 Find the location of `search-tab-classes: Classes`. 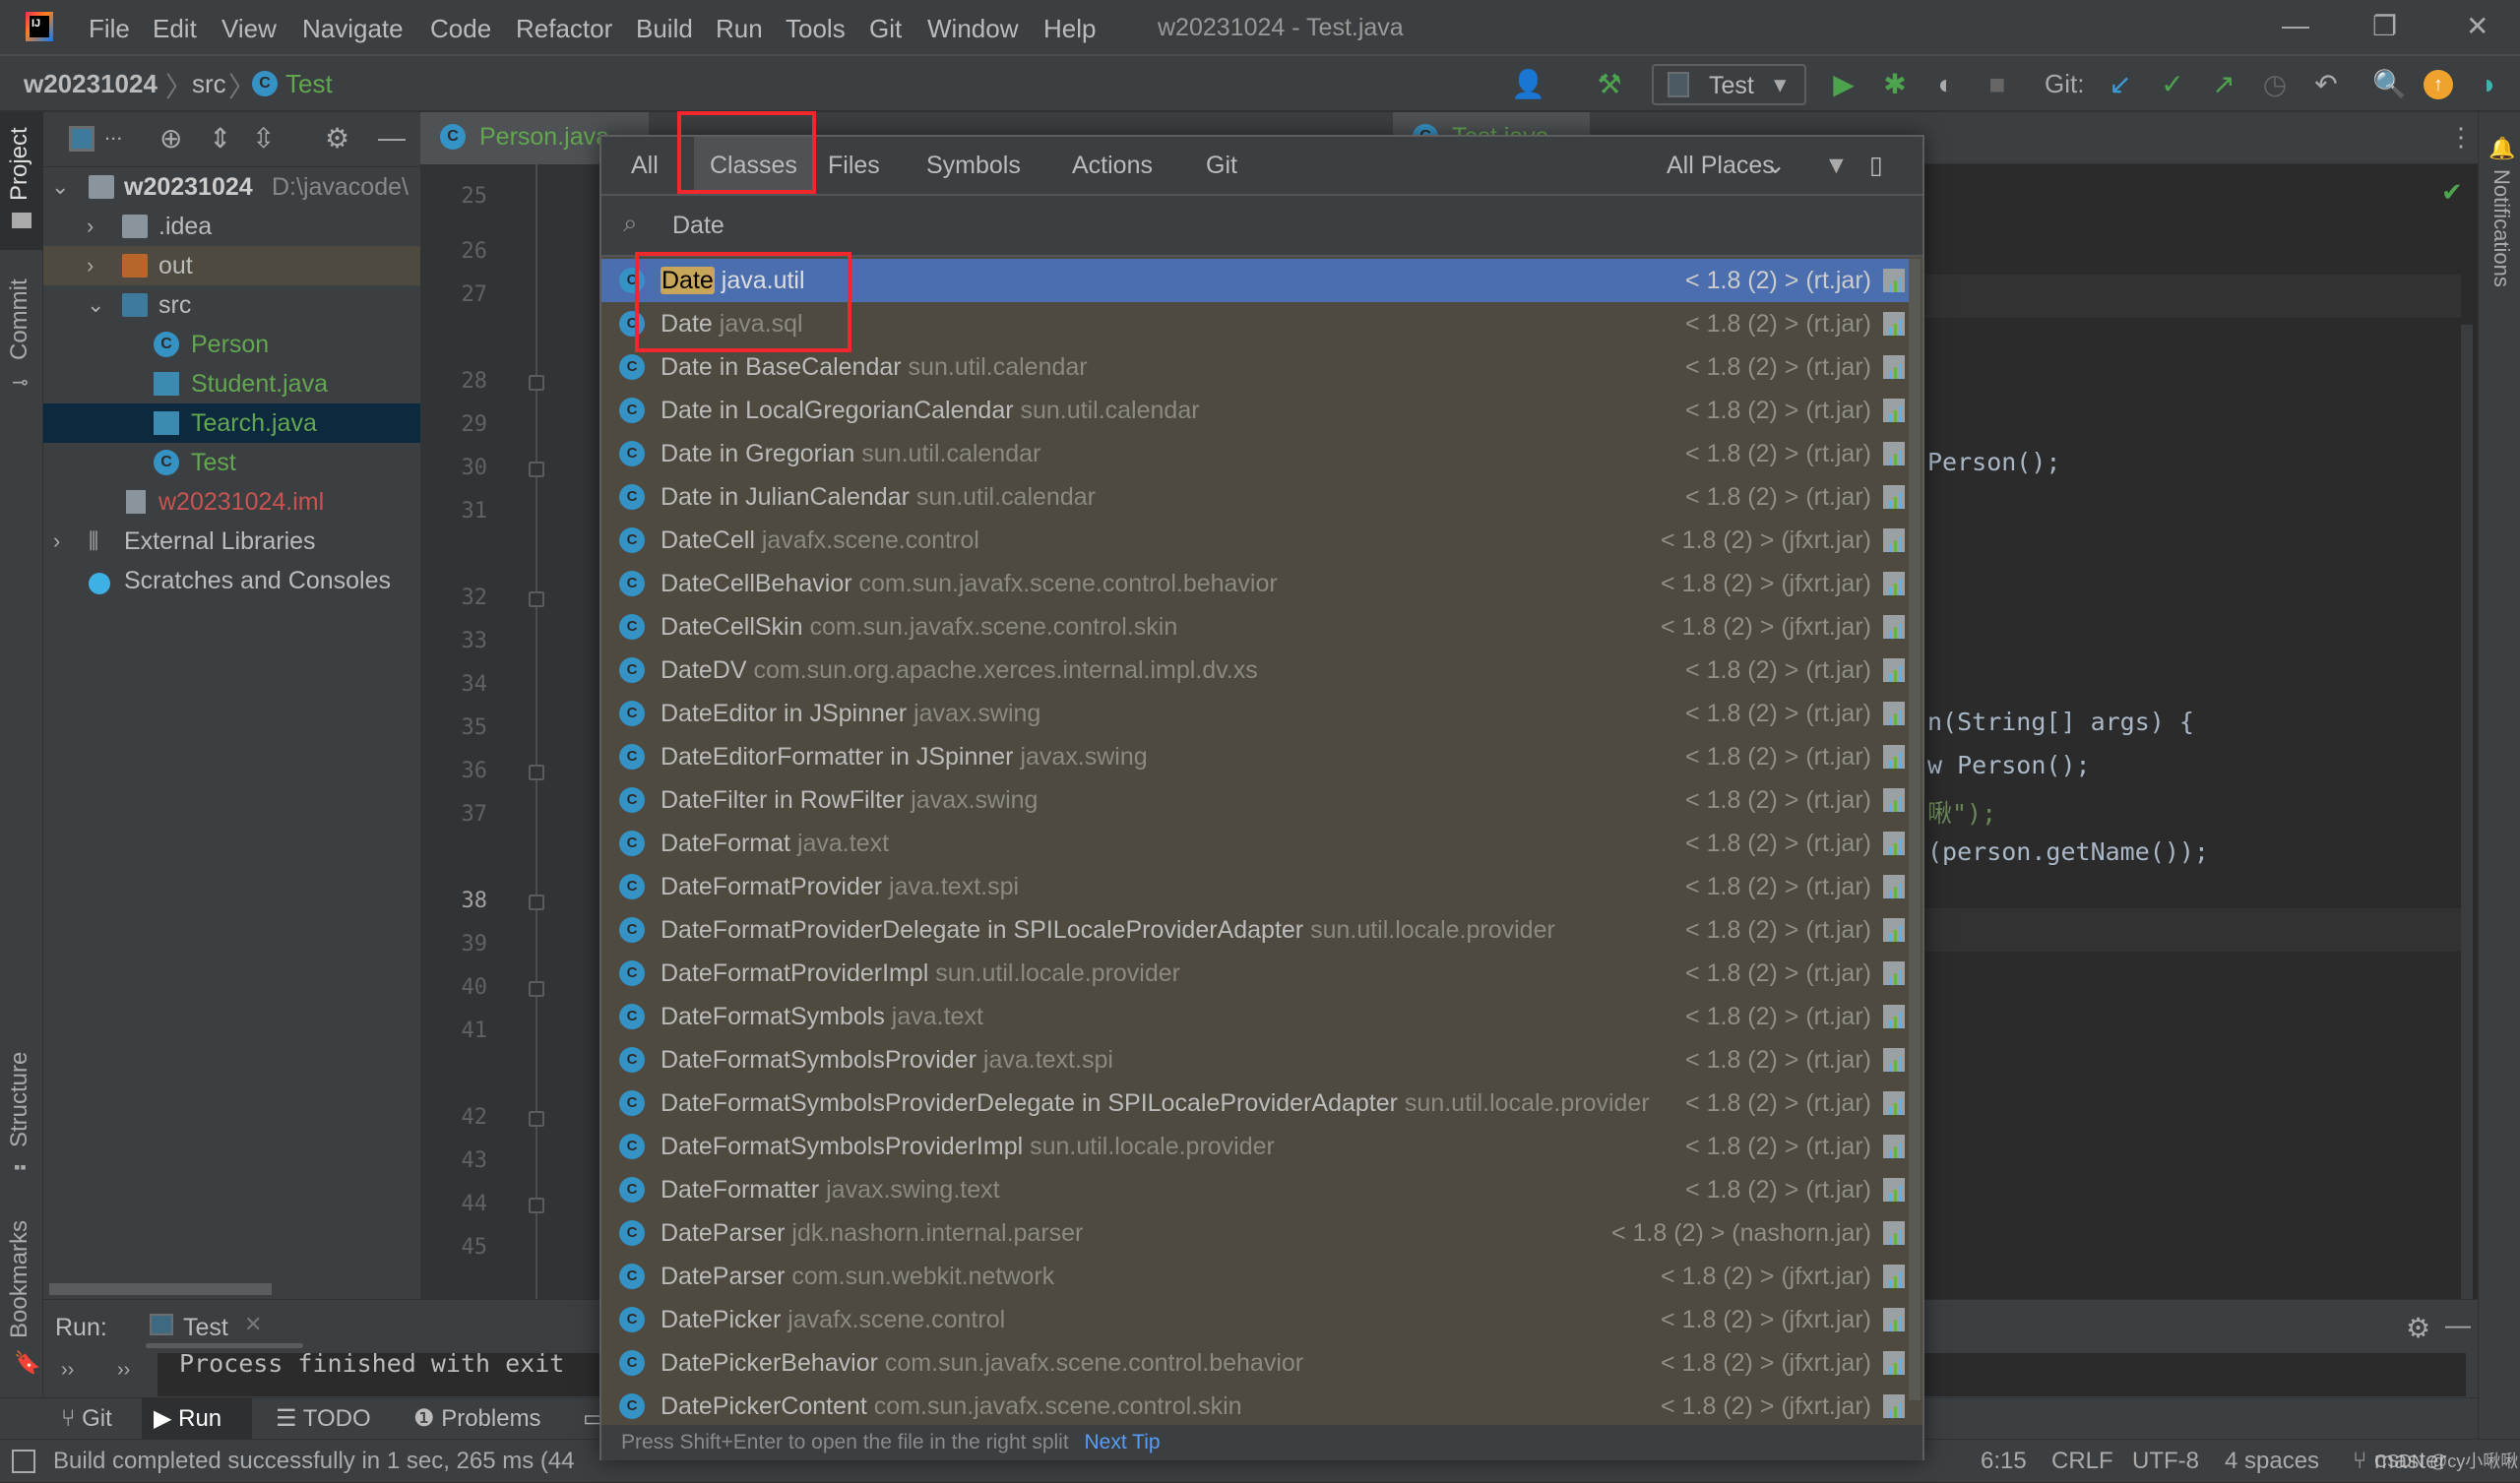

search-tab-classes: Classes is located at coordinates (753, 165).